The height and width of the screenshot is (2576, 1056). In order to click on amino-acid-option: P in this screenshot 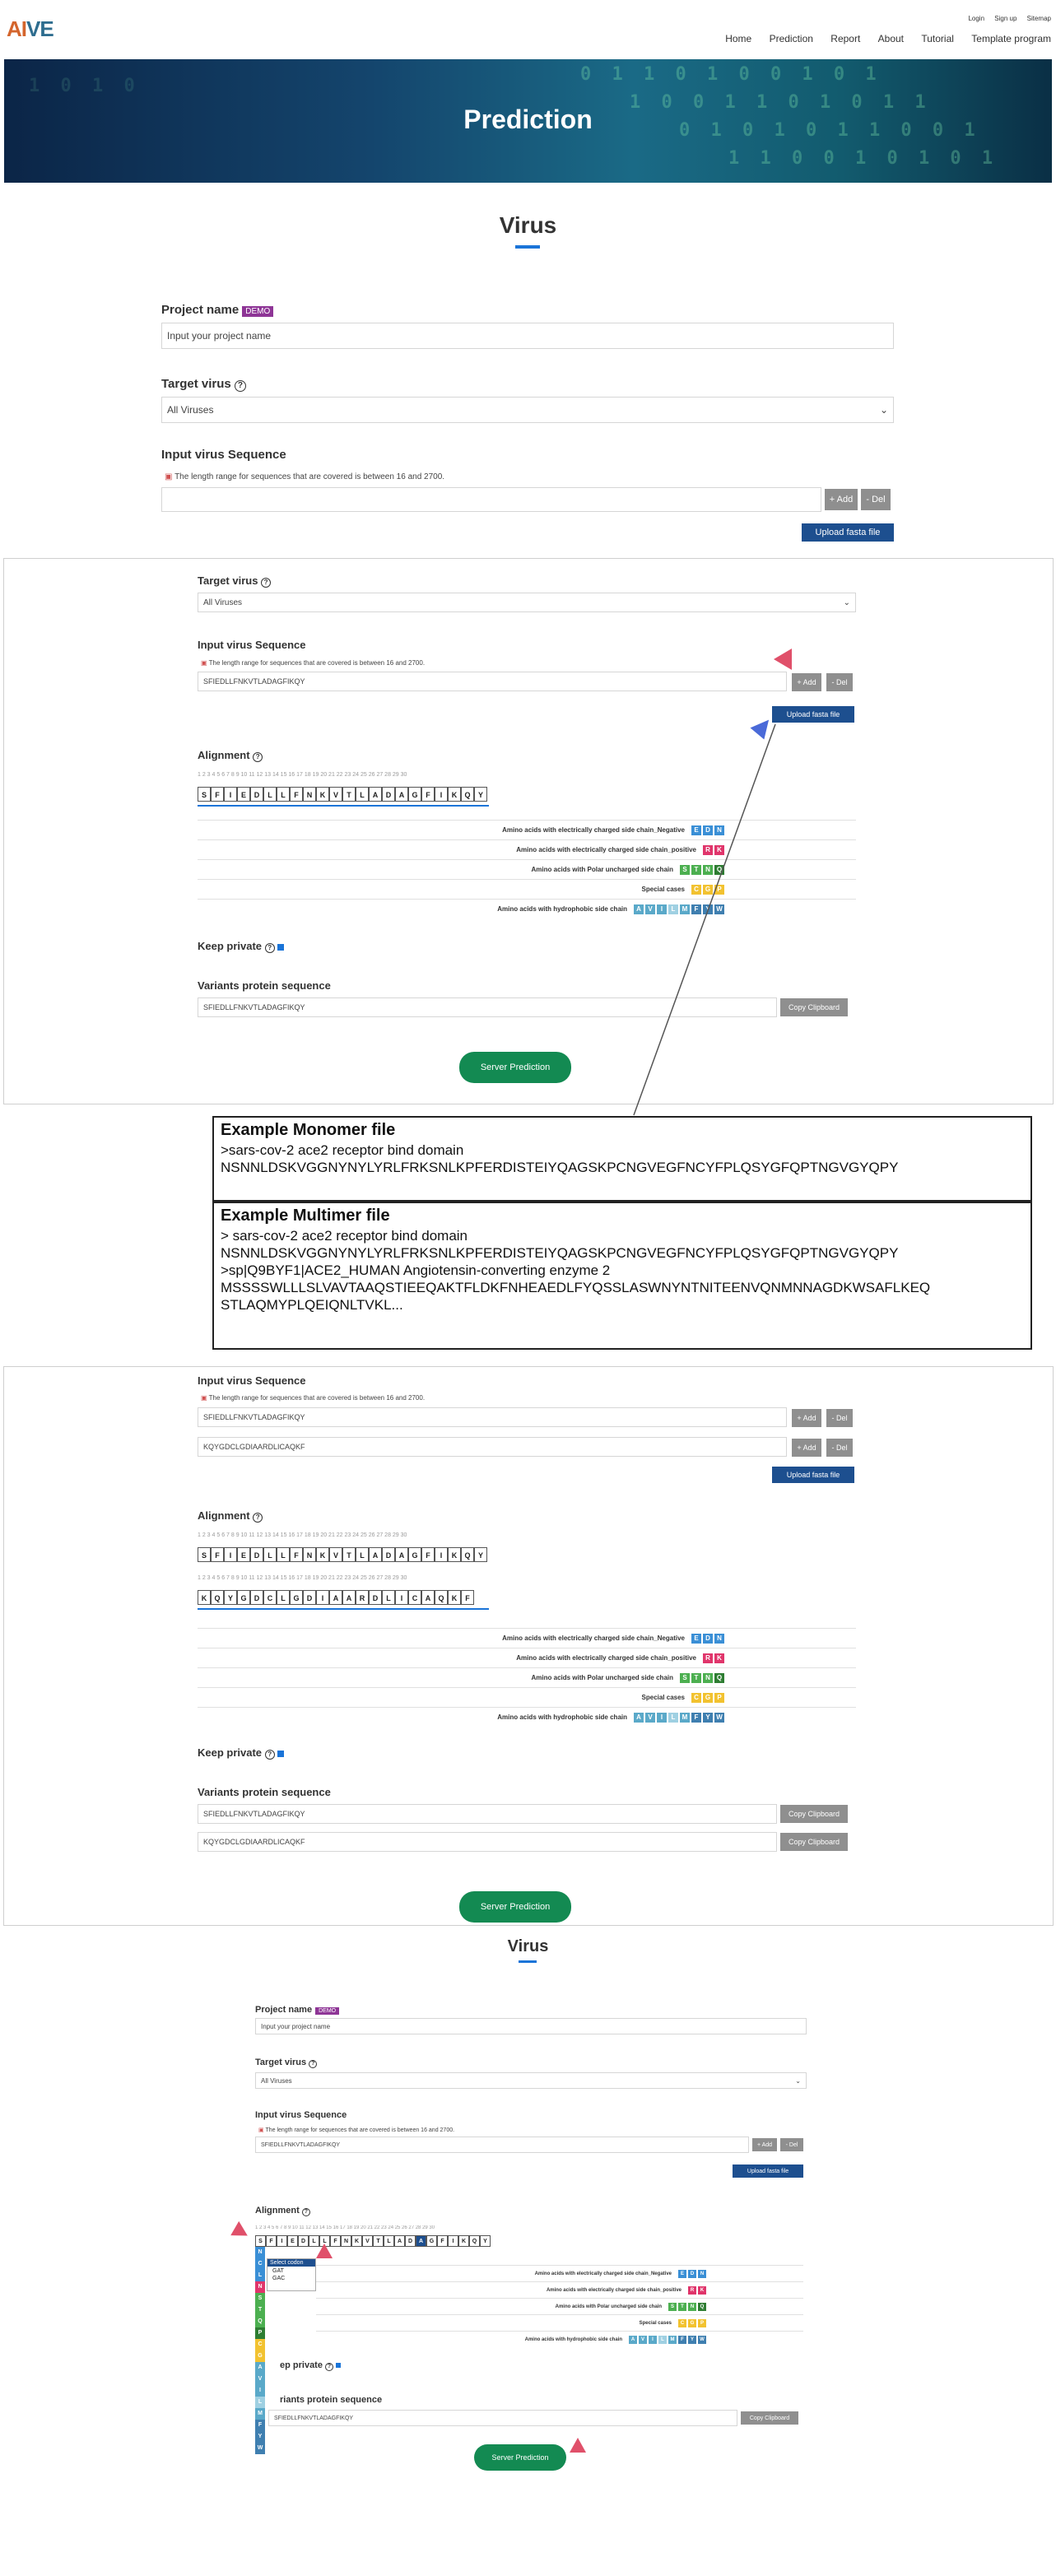, I will do `click(260, 2333)`.